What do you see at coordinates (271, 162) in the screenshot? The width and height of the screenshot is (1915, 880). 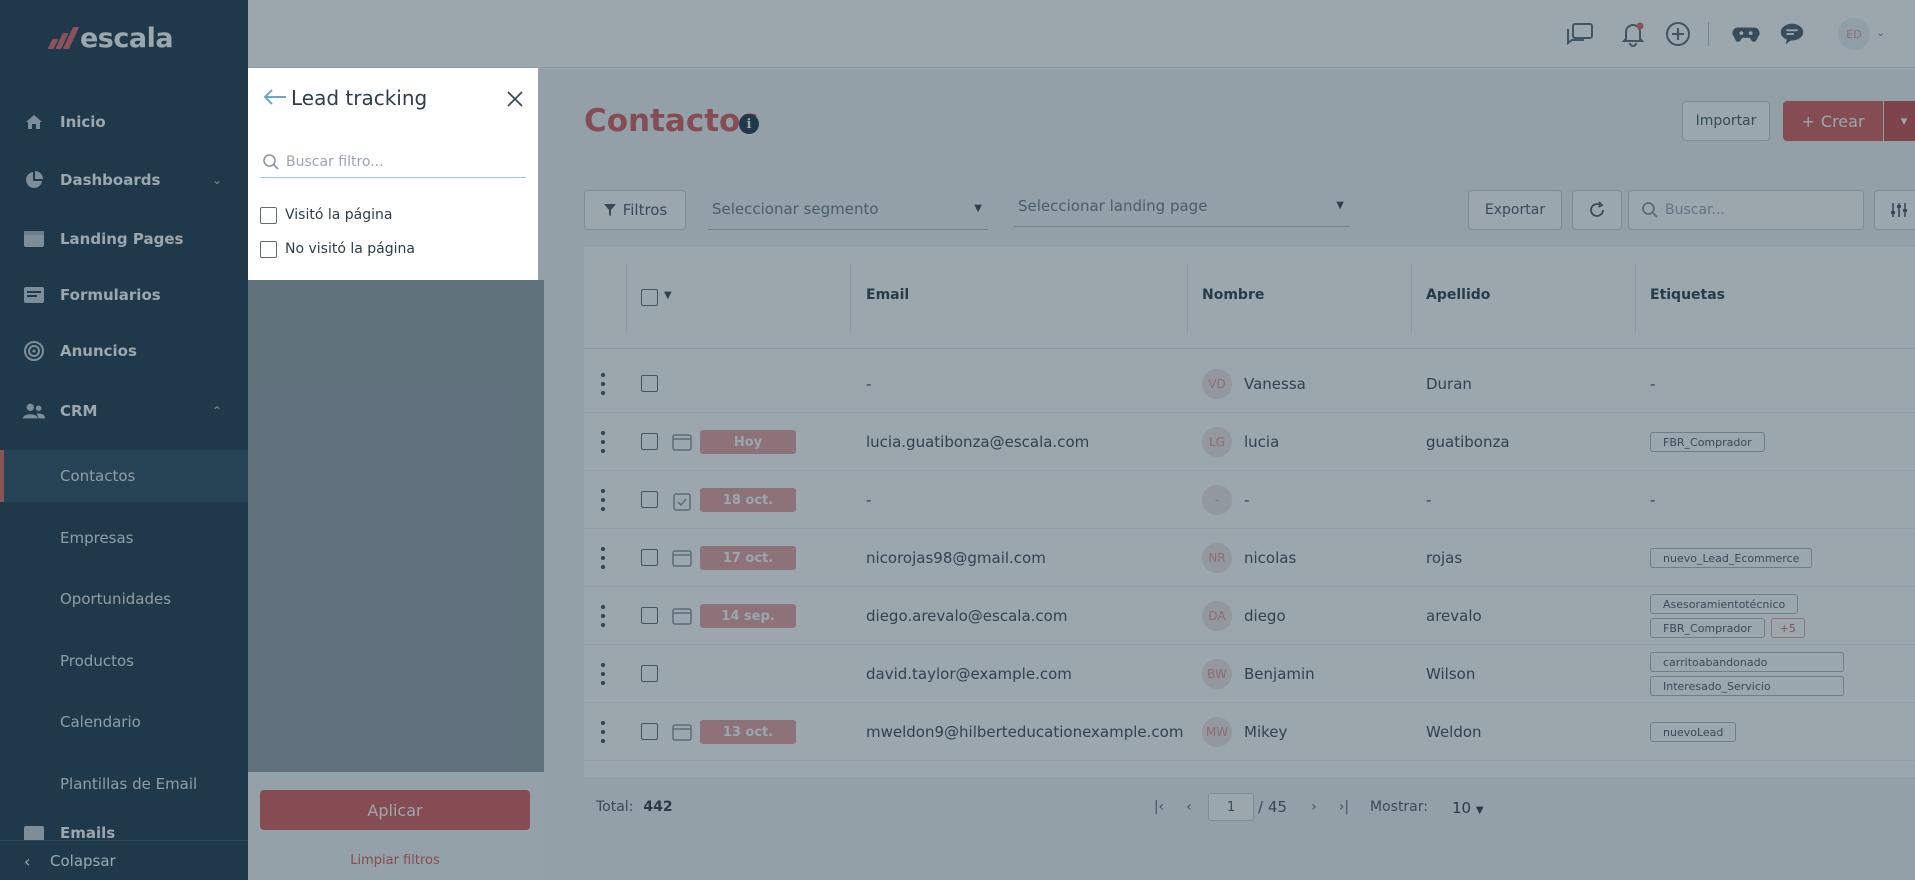 I see `search-icon` at bounding box center [271, 162].